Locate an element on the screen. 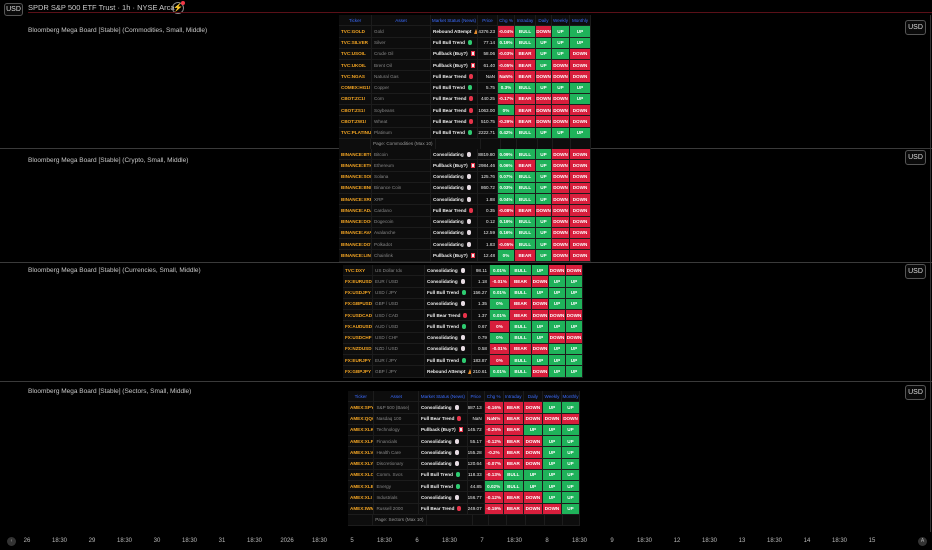 This screenshot has height=550, width=932. ticker-cell: AMEX:QQQ is located at coordinates (361, 418).